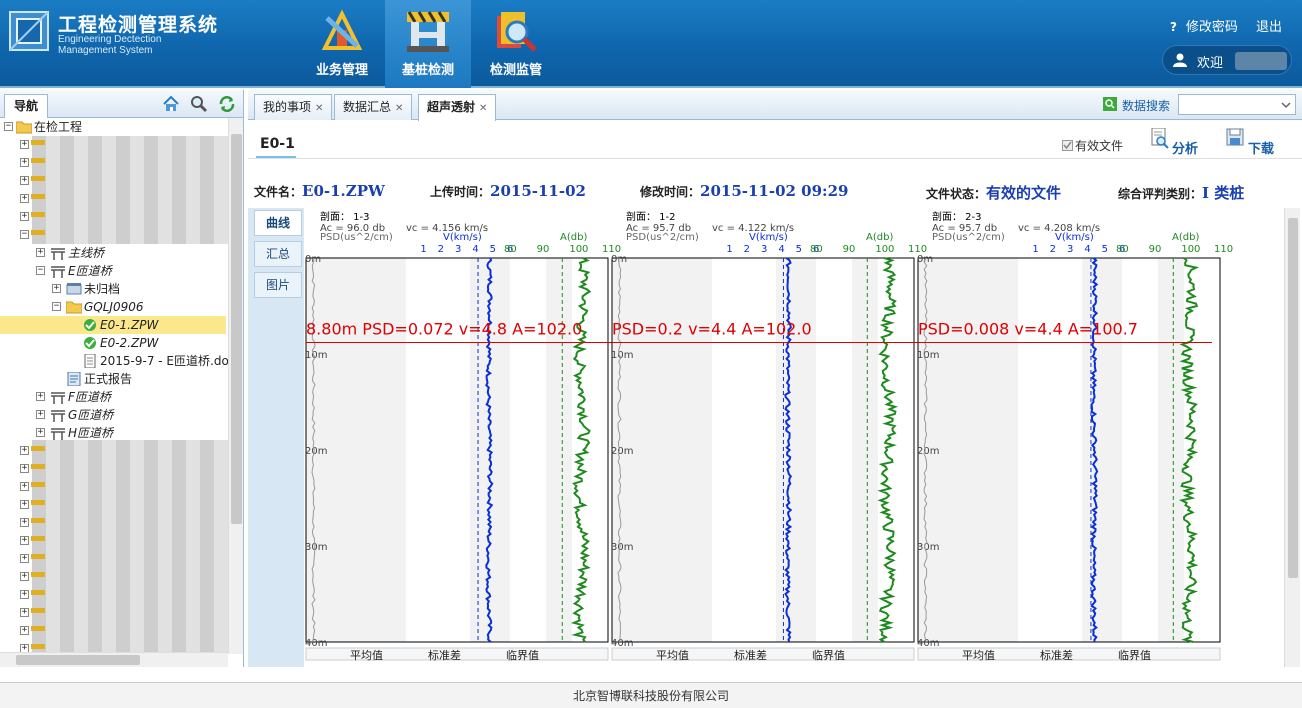  Describe the element at coordinates (90, 271) in the screenshot. I see `tree-node-e-bridge-label: E匝道桥` at that location.